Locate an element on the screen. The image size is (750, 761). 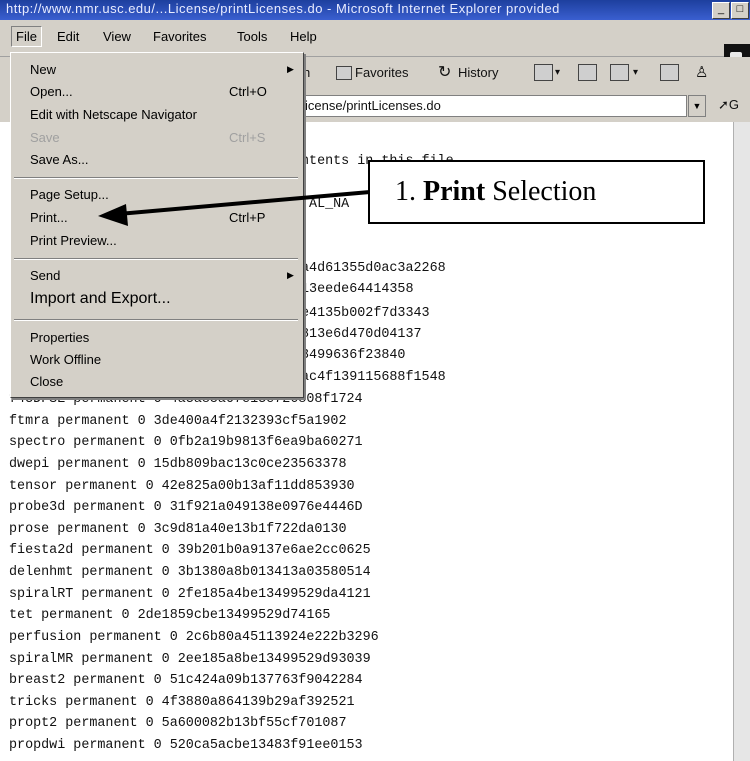
annotation-arrow is located at coordinates (234, 208).